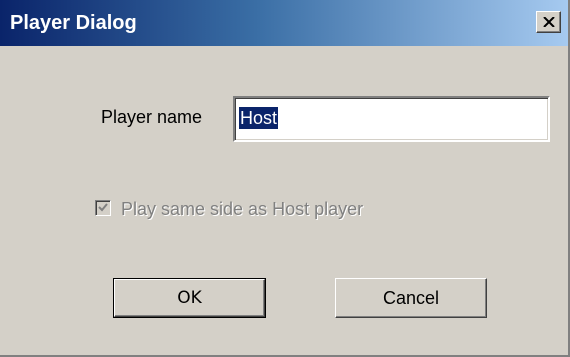  What do you see at coordinates (284, 23) in the screenshot?
I see `title-bar: Player Dialog` at bounding box center [284, 23].